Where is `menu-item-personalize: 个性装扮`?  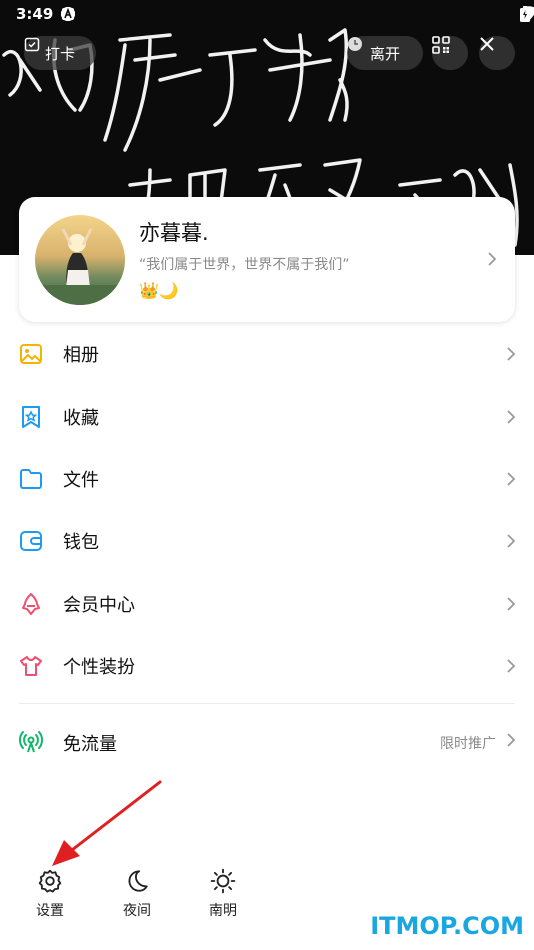 menu-item-personalize: 个性装扮 is located at coordinates (267, 666).